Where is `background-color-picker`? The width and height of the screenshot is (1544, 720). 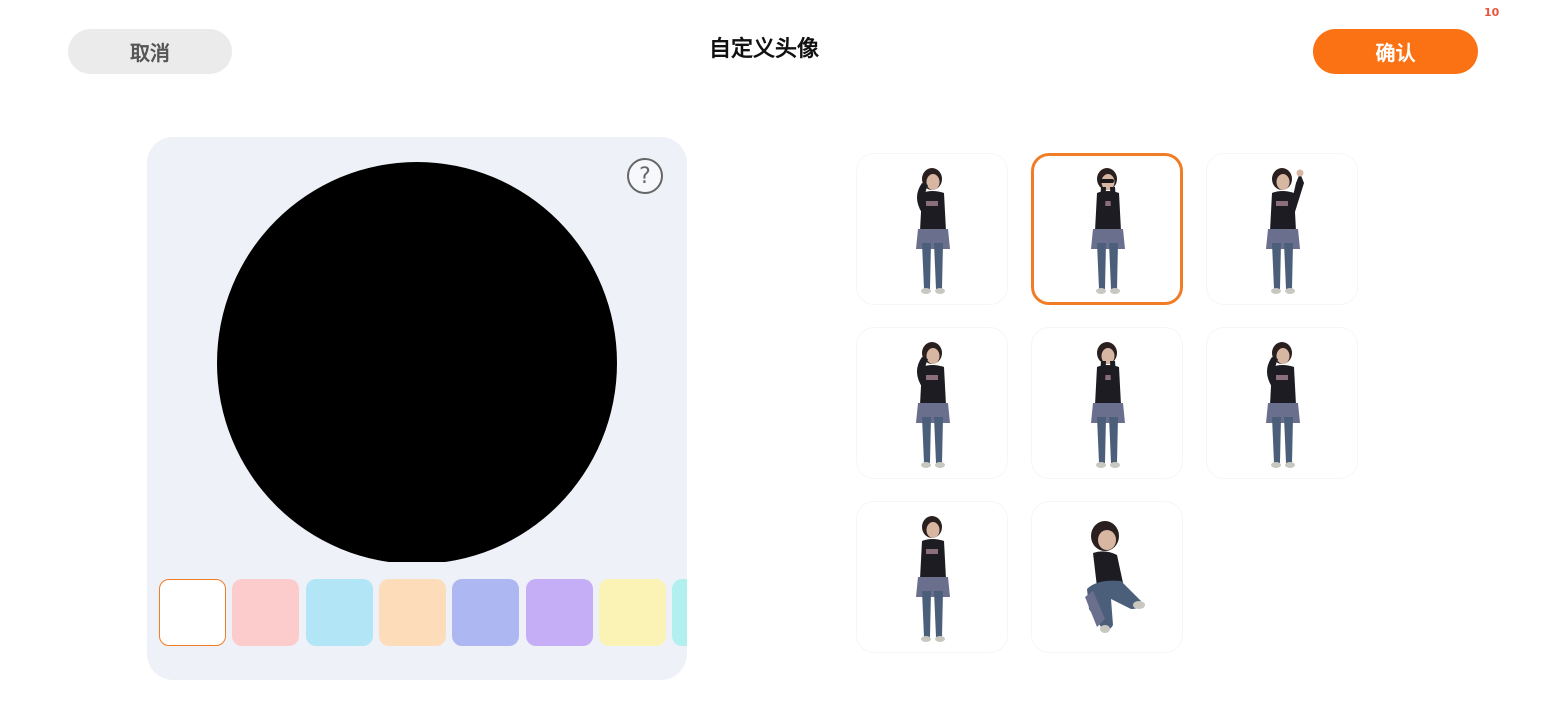 background-color-picker is located at coordinates (423, 613).